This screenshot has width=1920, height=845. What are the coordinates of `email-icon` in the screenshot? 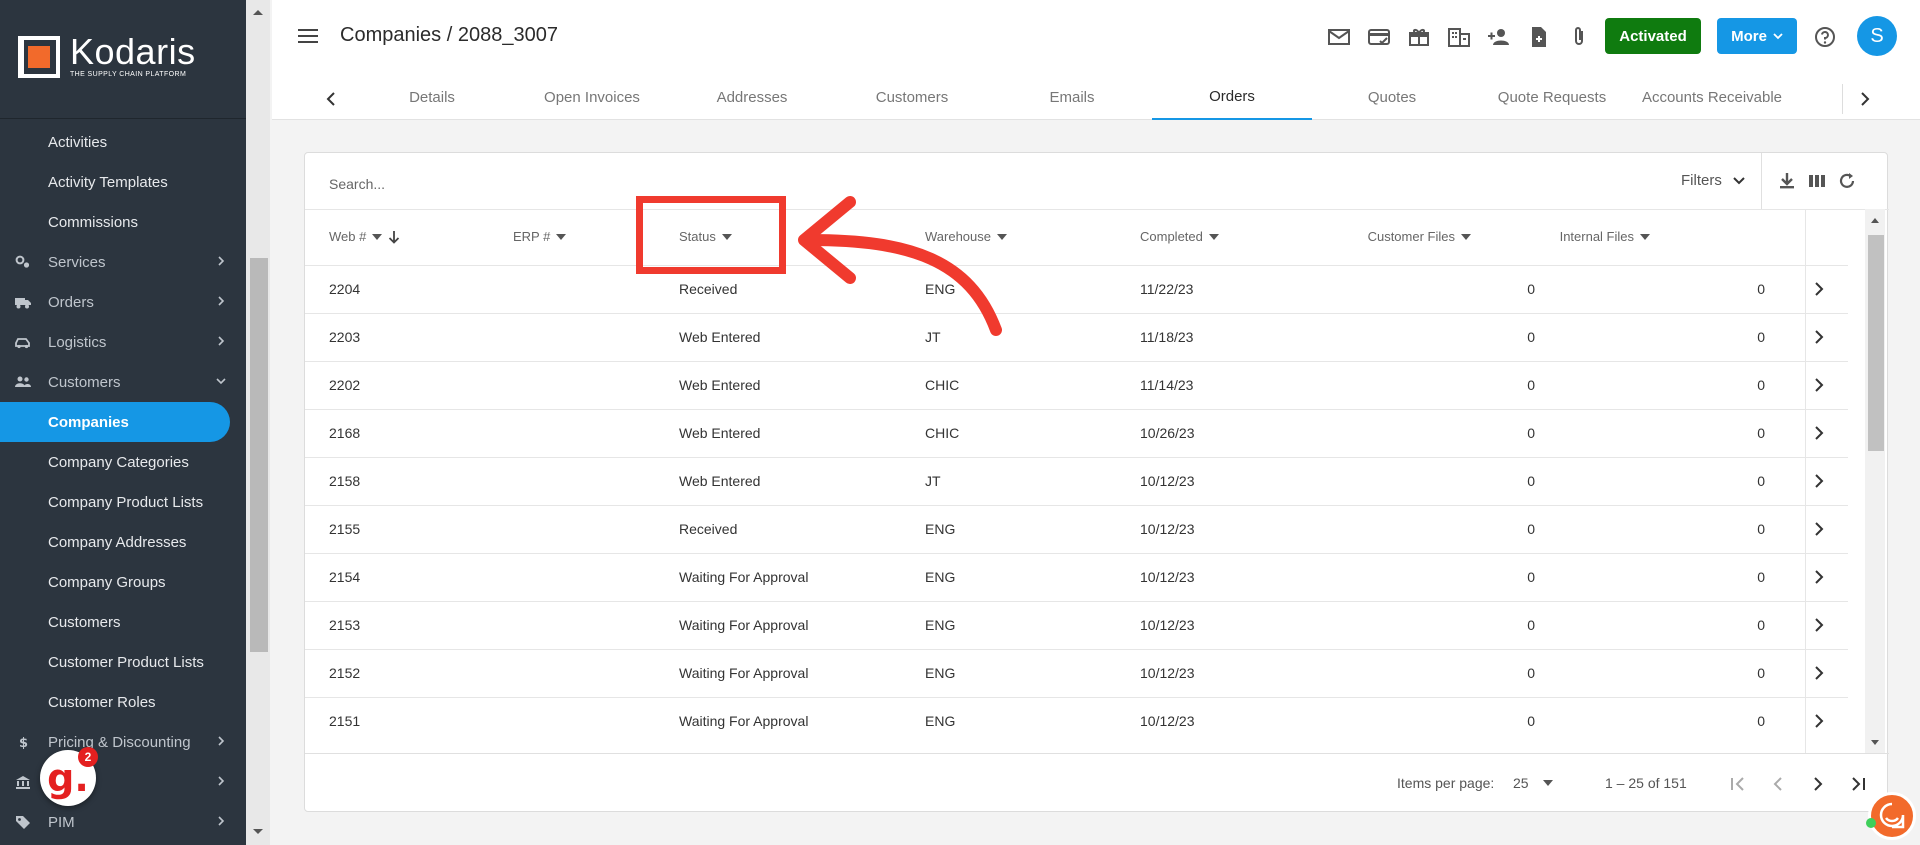 It's located at (1339, 37).